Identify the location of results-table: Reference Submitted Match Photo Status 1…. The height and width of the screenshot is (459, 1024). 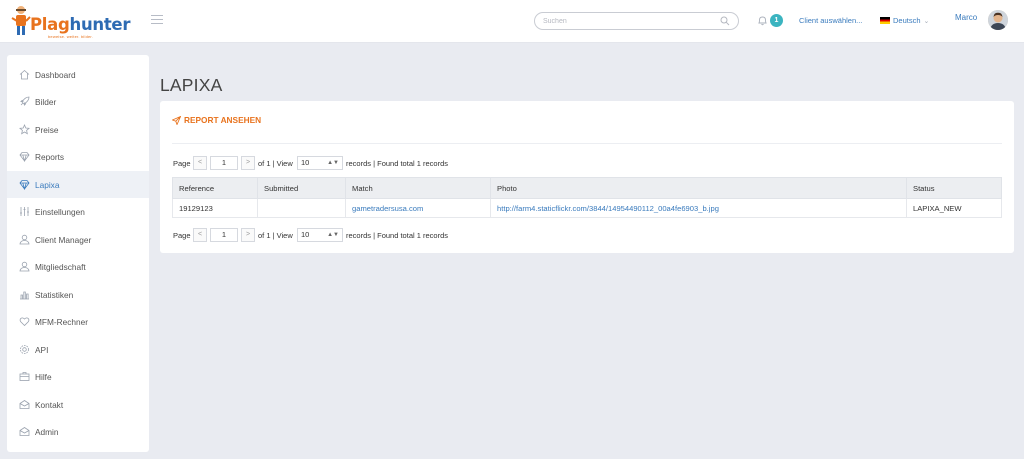
(587, 197).